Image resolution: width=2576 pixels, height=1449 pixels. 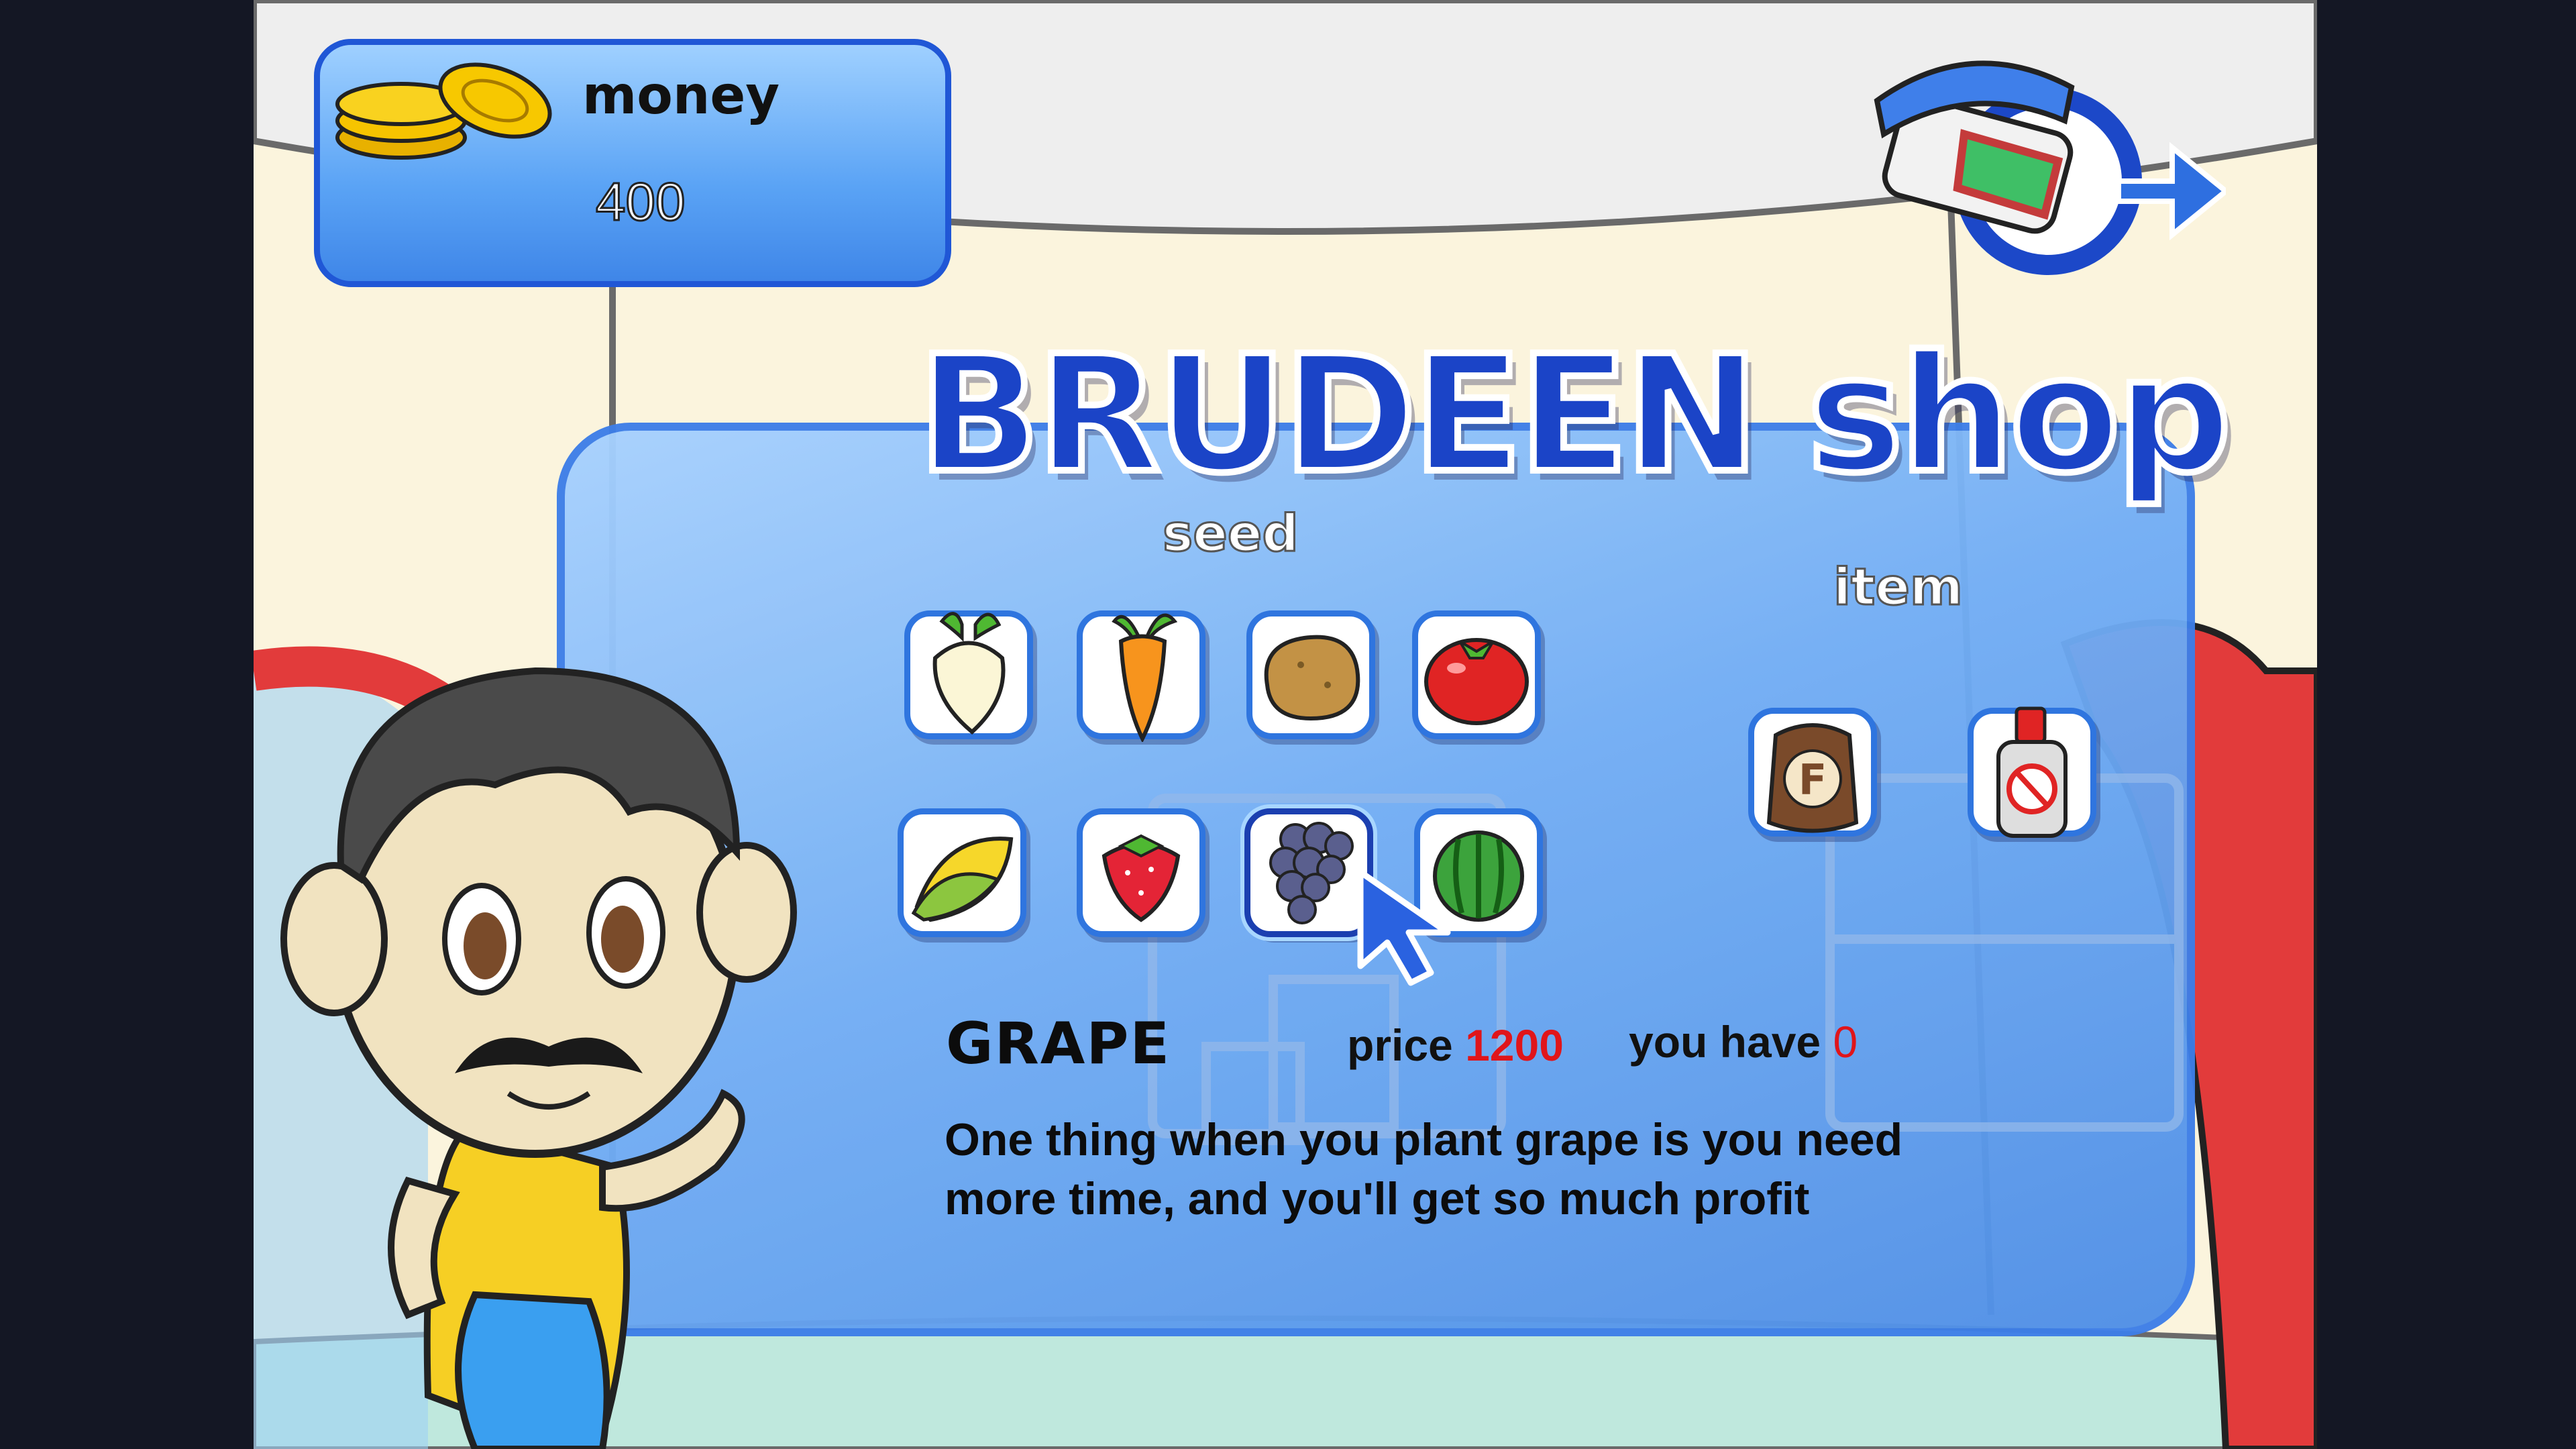 I want to click on shop-title: BRUDEEN shop, so click(x=1574, y=414).